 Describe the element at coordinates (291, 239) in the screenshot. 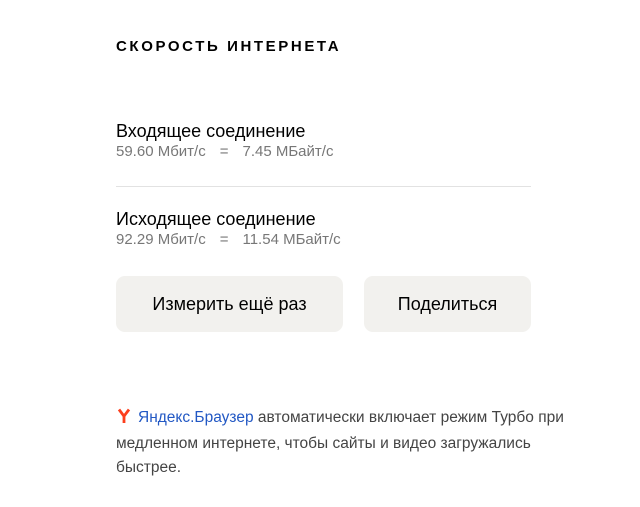

I see `outgoing-mbytes: 11.54 МБайт/с` at that location.